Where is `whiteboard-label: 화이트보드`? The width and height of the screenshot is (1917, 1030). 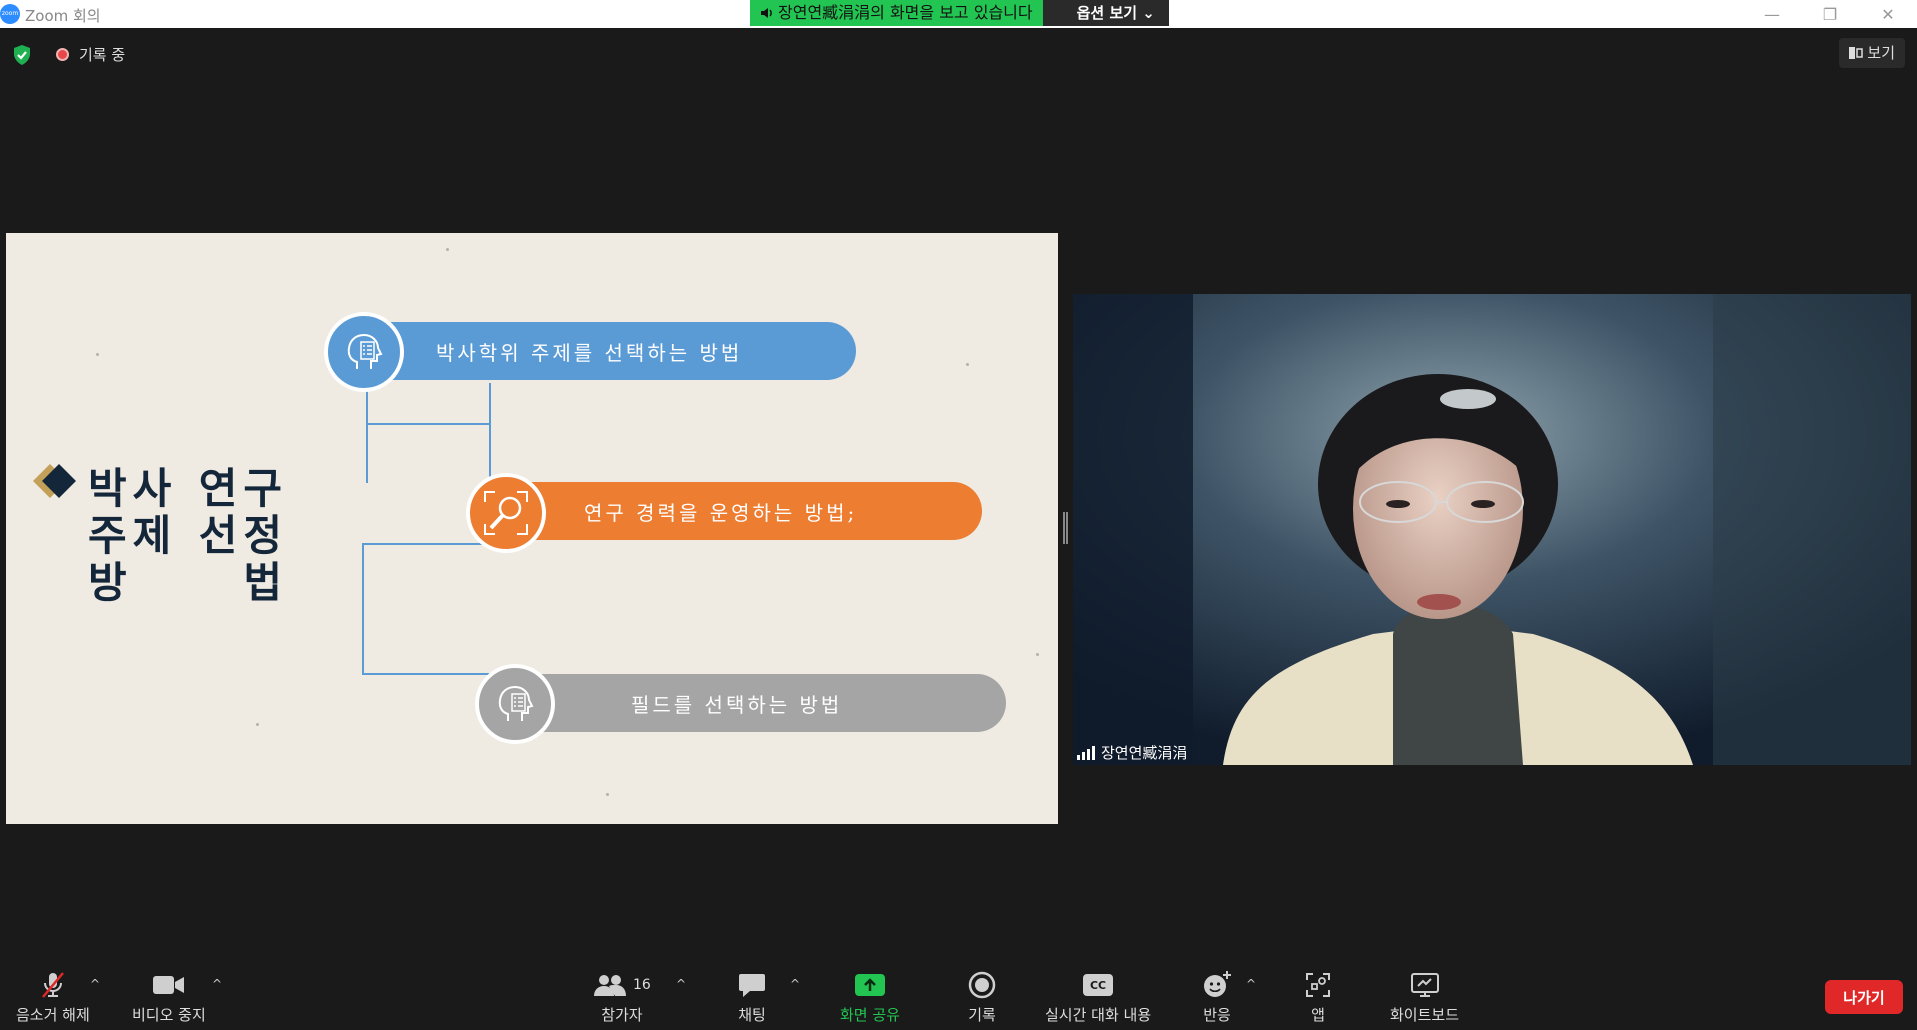 whiteboard-label: 화이트보드 is located at coordinates (1425, 1015).